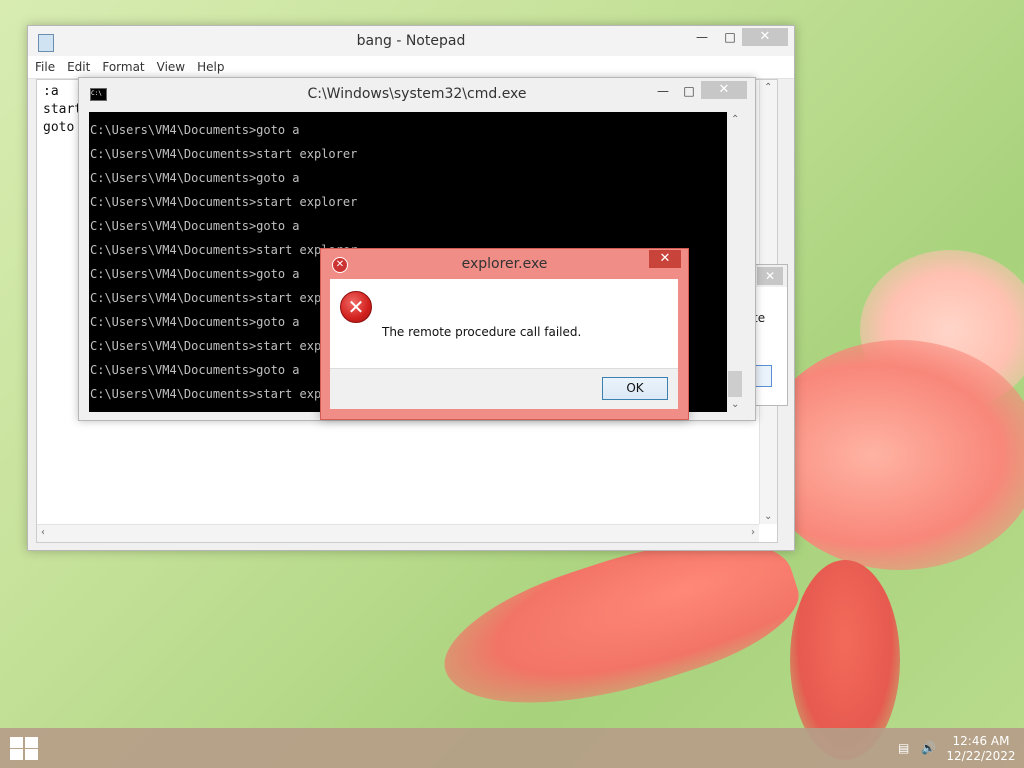 This screenshot has height=768, width=1024. Describe the element at coordinates (504, 264) in the screenshot. I see `error-dialog-title: explorer.exe` at that location.